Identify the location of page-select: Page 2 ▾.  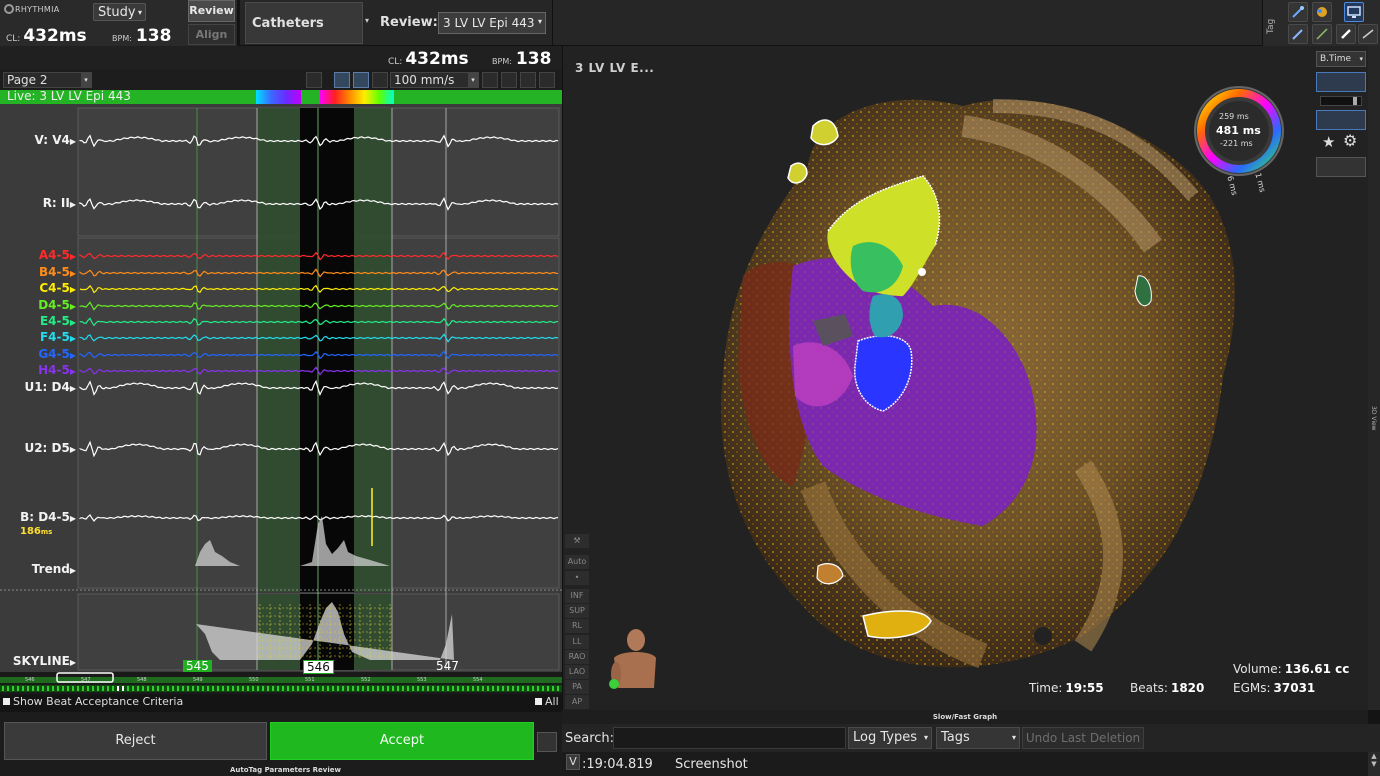
(47, 80).